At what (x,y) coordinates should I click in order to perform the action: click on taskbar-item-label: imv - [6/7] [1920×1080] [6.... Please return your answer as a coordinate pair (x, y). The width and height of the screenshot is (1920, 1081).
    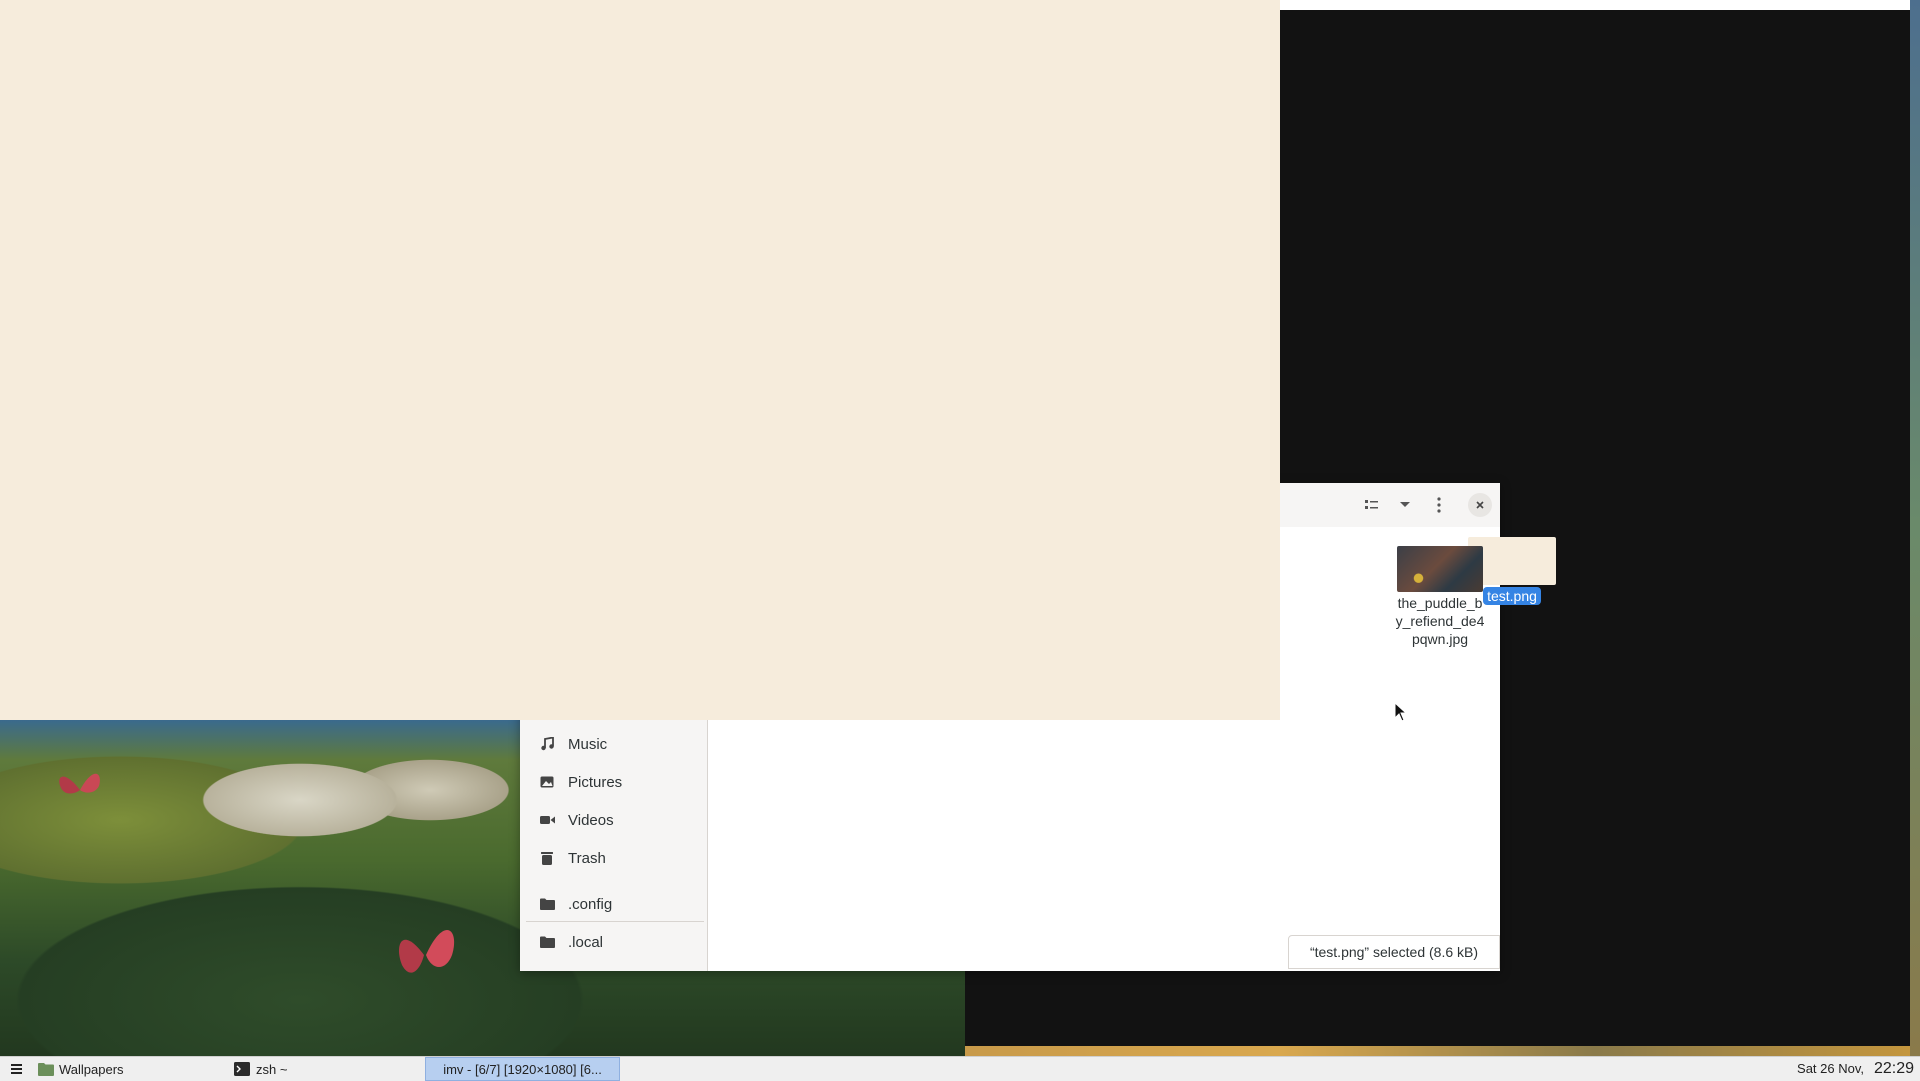
    Looking at the image, I should click on (522, 1069).